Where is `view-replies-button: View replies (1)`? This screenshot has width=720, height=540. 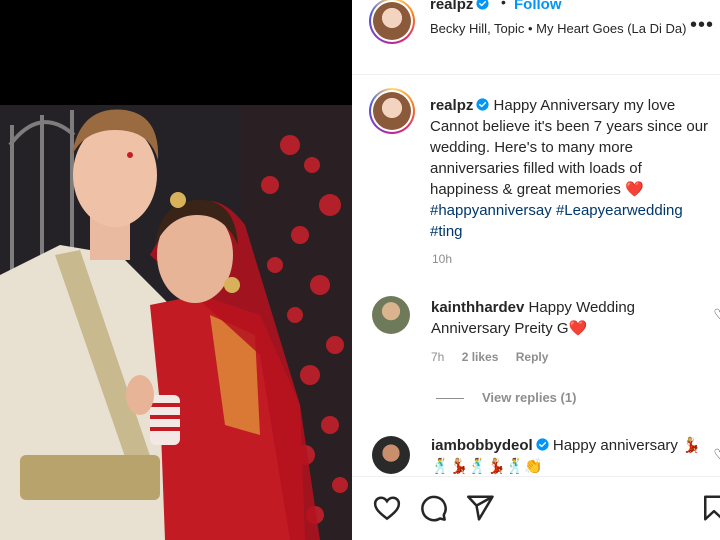
view-replies-button: View replies (1) is located at coordinates (506, 397).